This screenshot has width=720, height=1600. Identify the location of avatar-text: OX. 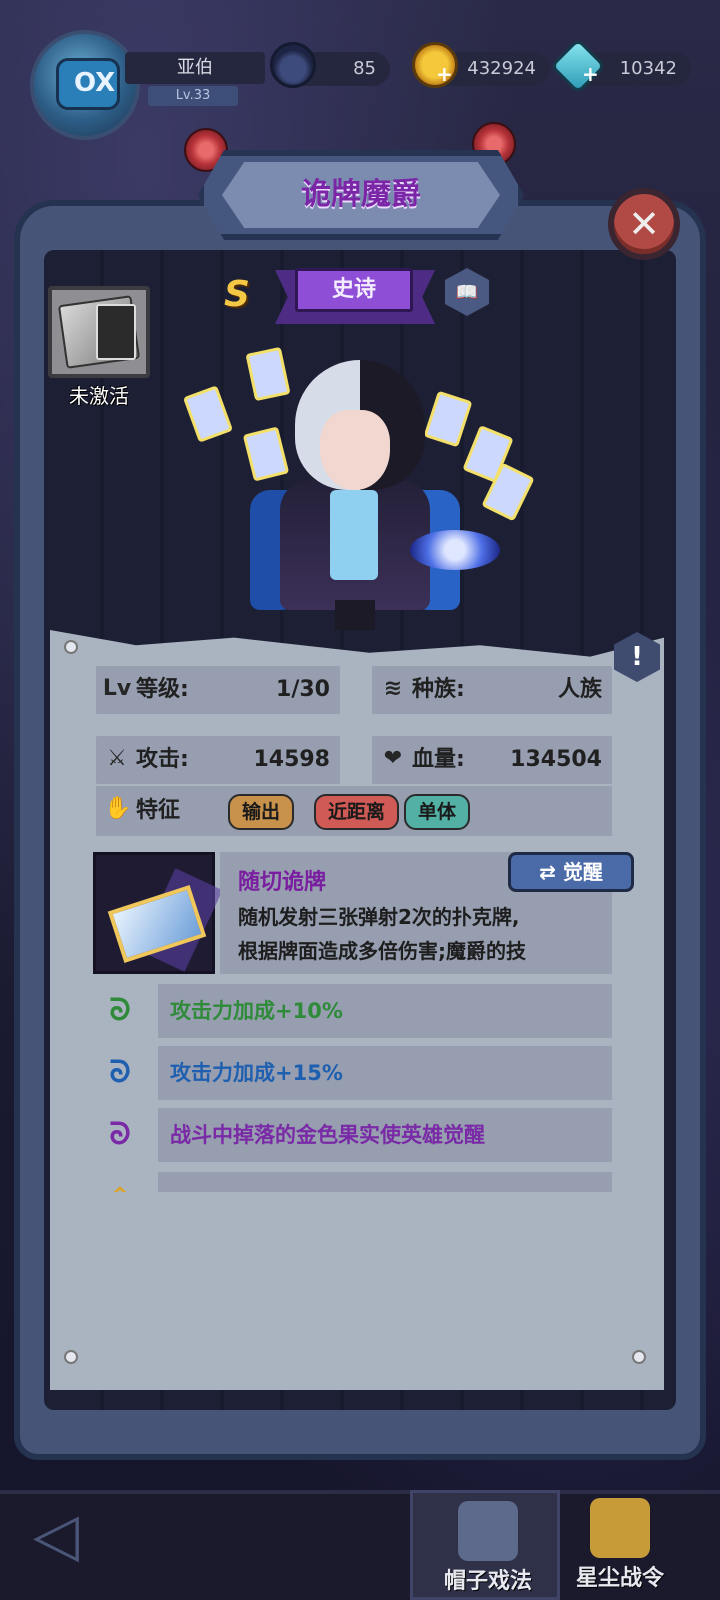
(95, 83).